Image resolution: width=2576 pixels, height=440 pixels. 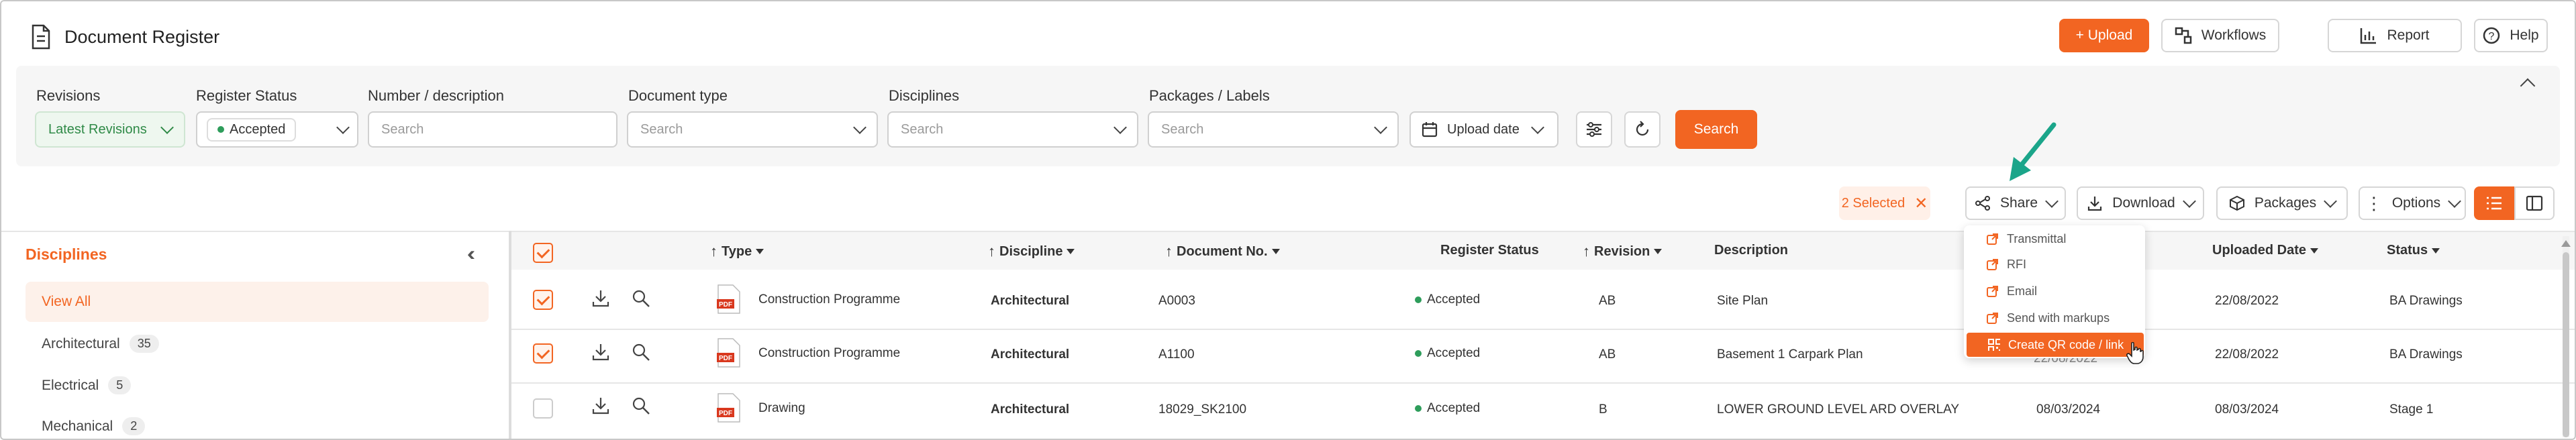 I want to click on document-no-cell: A0003, so click(x=1176, y=301).